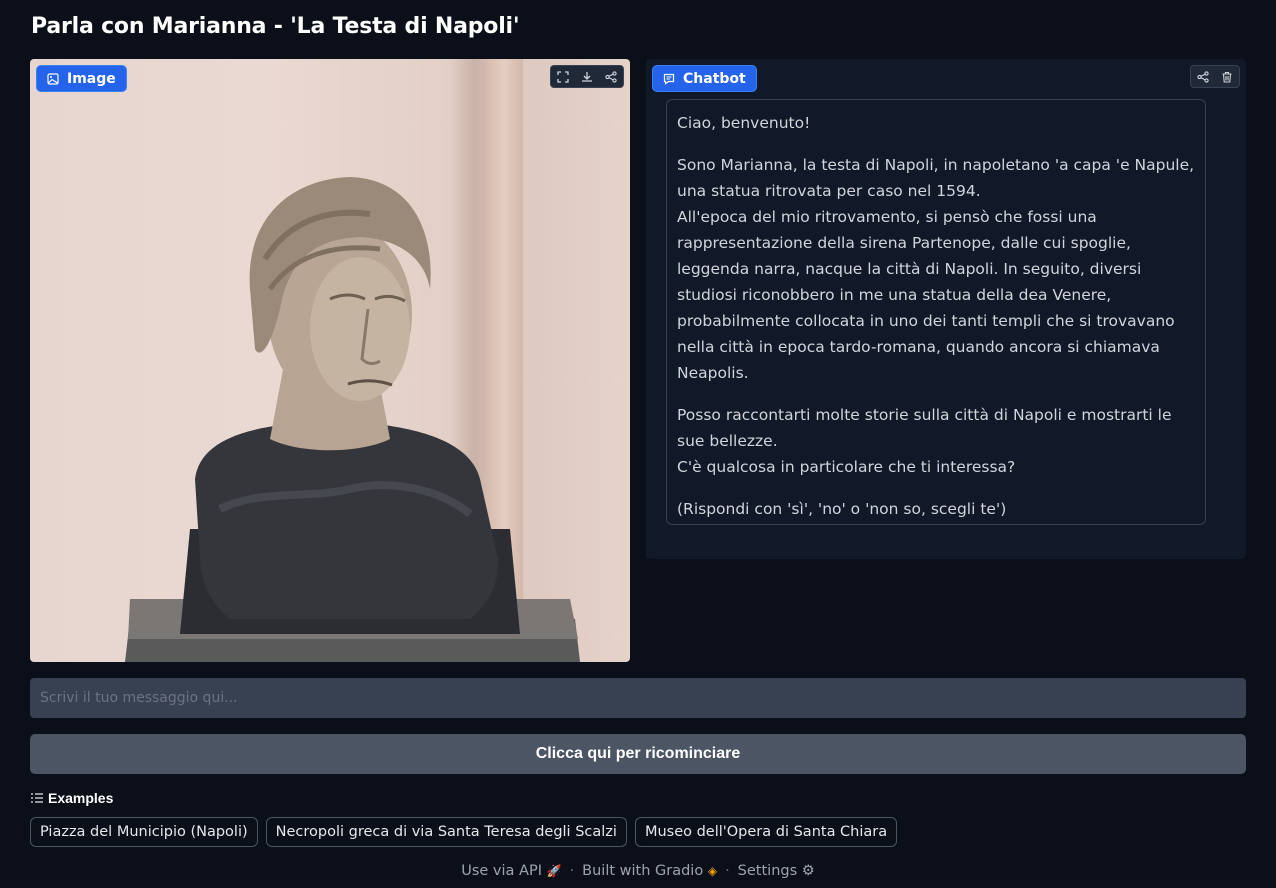 This screenshot has height=888, width=1276. What do you see at coordinates (712, 871) in the screenshot?
I see `gradio-logo-icon: ◈` at bounding box center [712, 871].